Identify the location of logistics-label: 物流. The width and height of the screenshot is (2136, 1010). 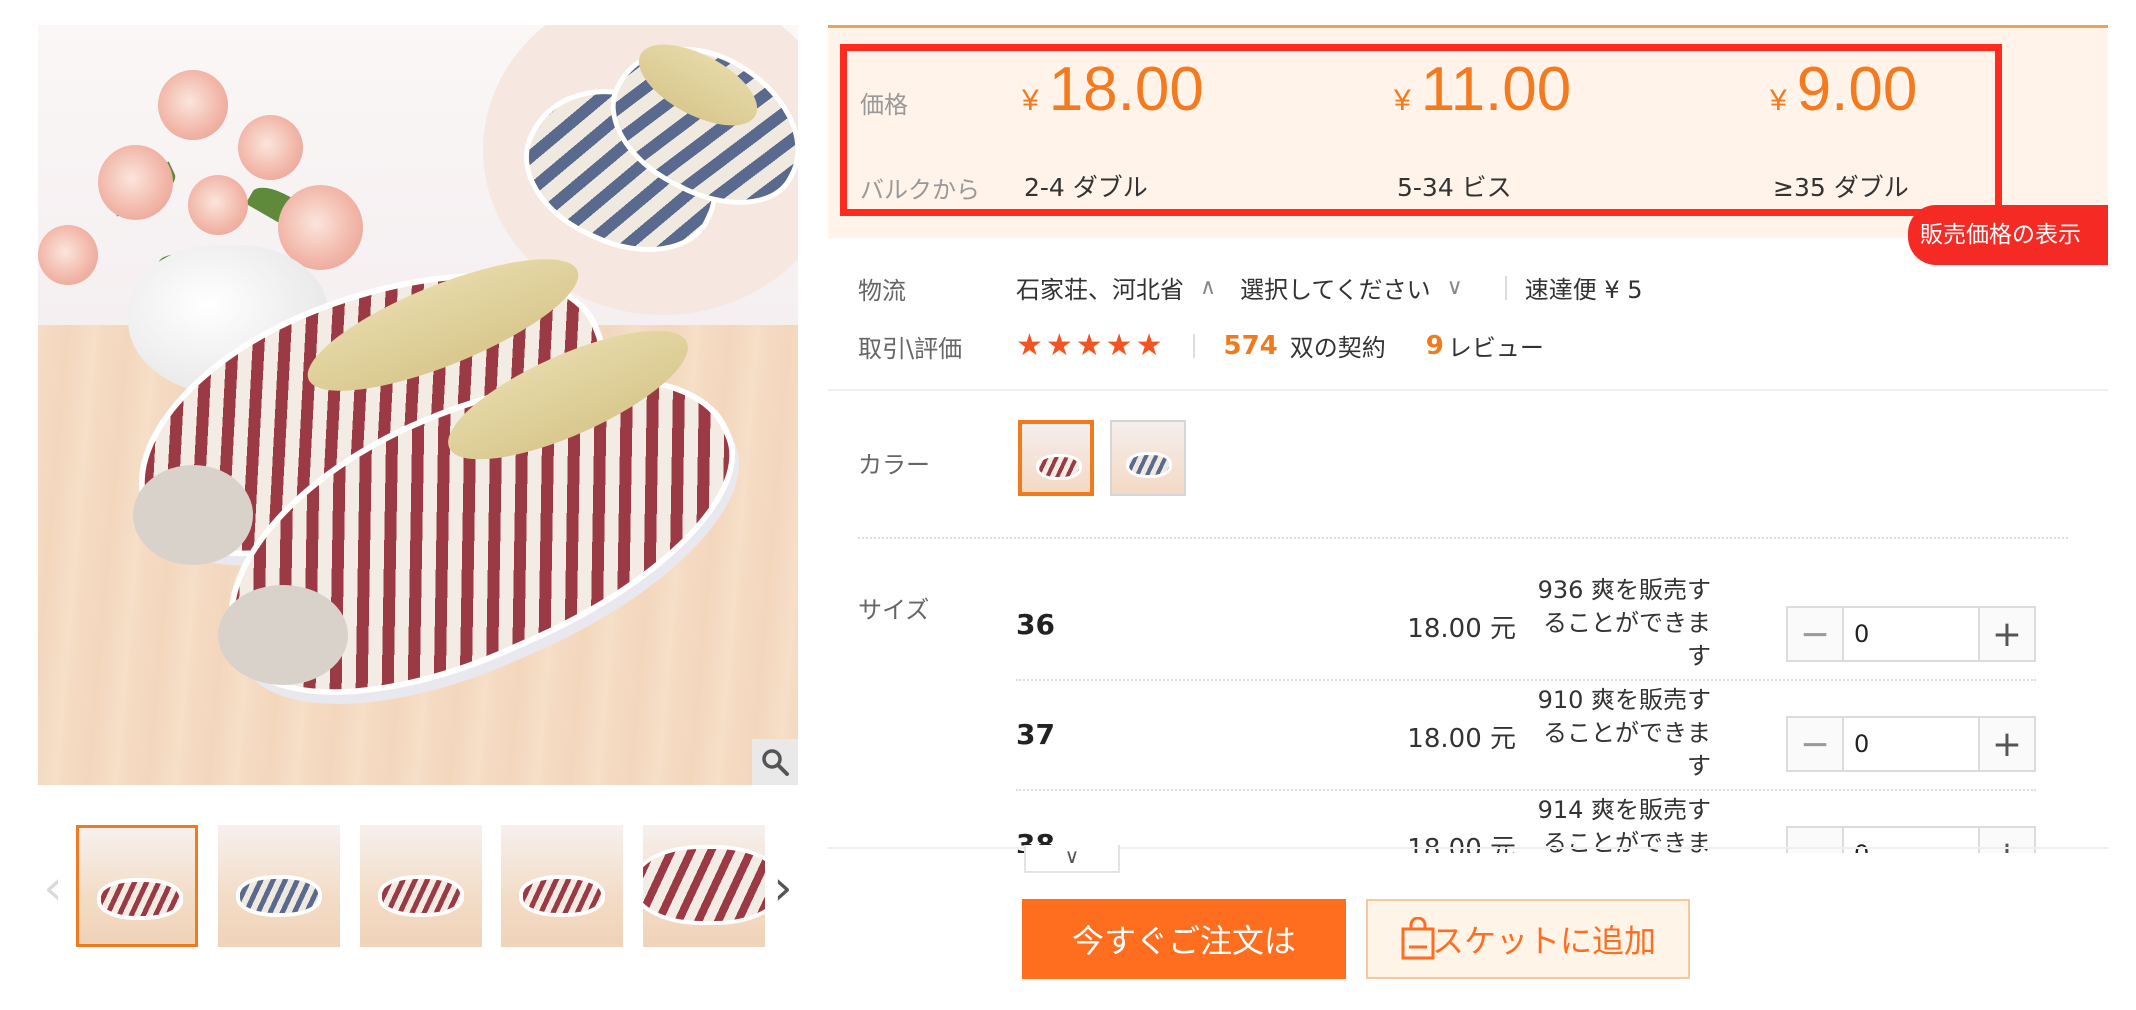
(882, 291).